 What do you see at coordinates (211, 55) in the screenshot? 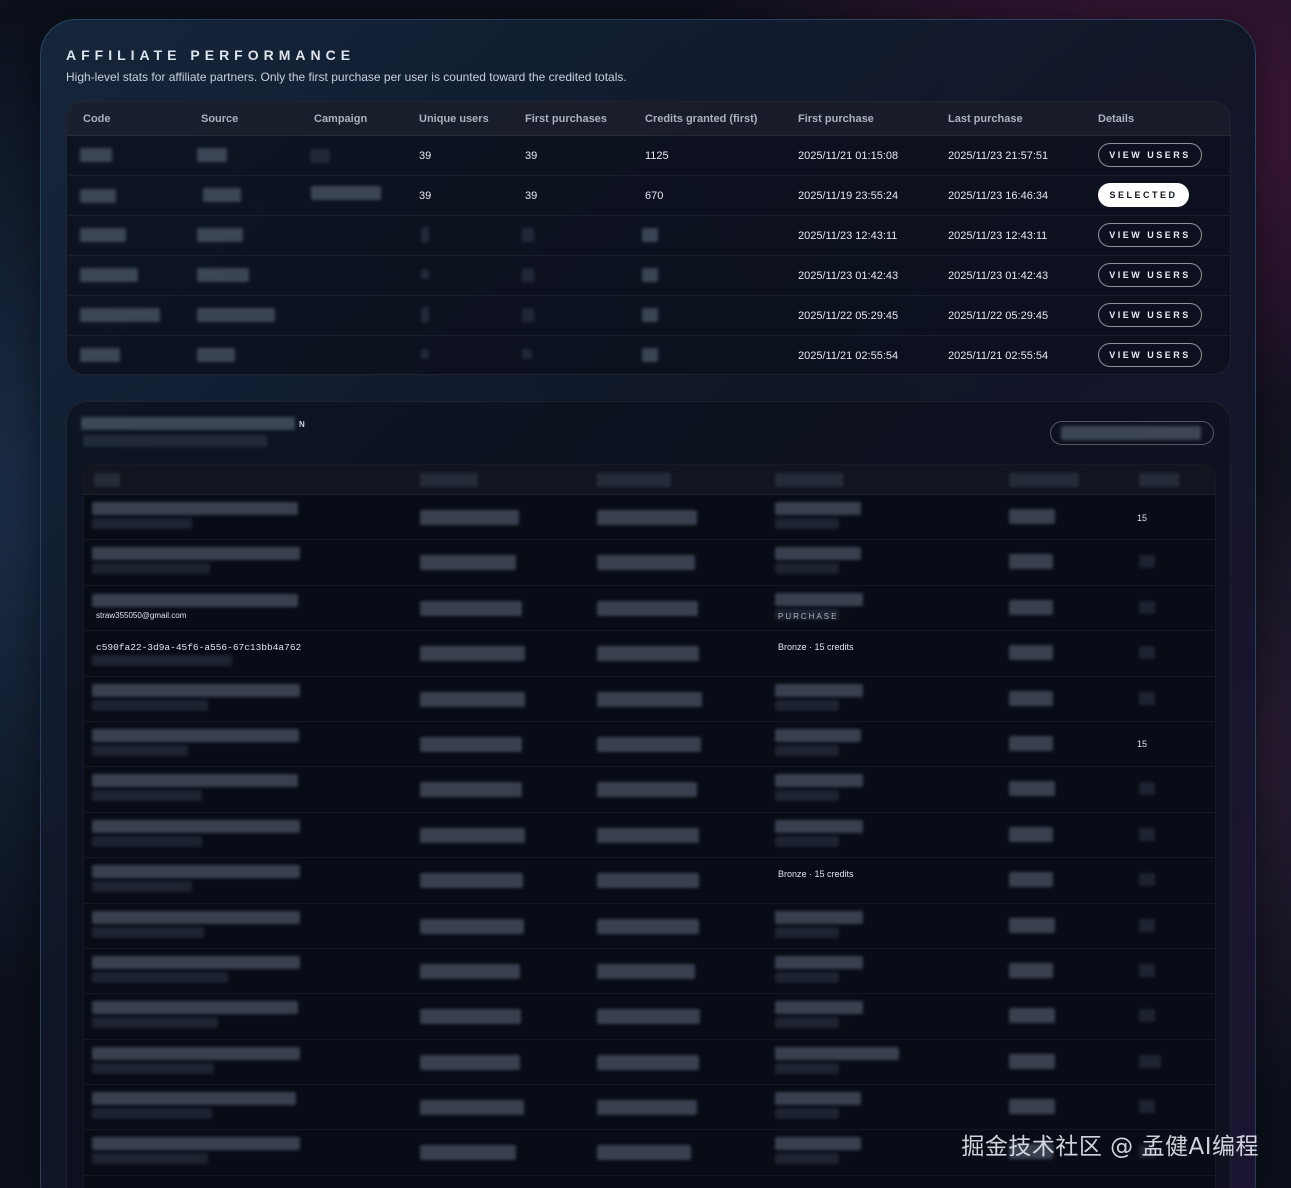
I see `section-title: AFFILIATE PERFORMANCE` at bounding box center [211, 55].